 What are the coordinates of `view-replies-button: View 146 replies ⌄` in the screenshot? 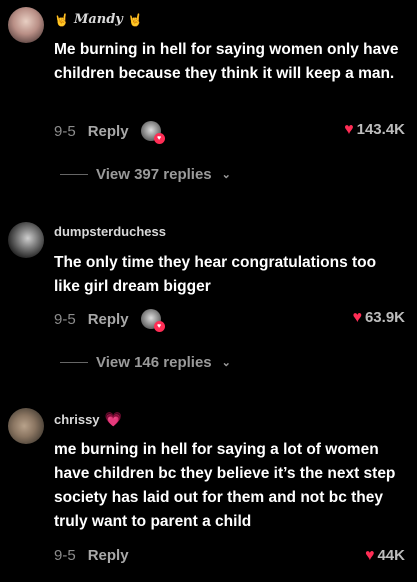 It's located at (145, 362).